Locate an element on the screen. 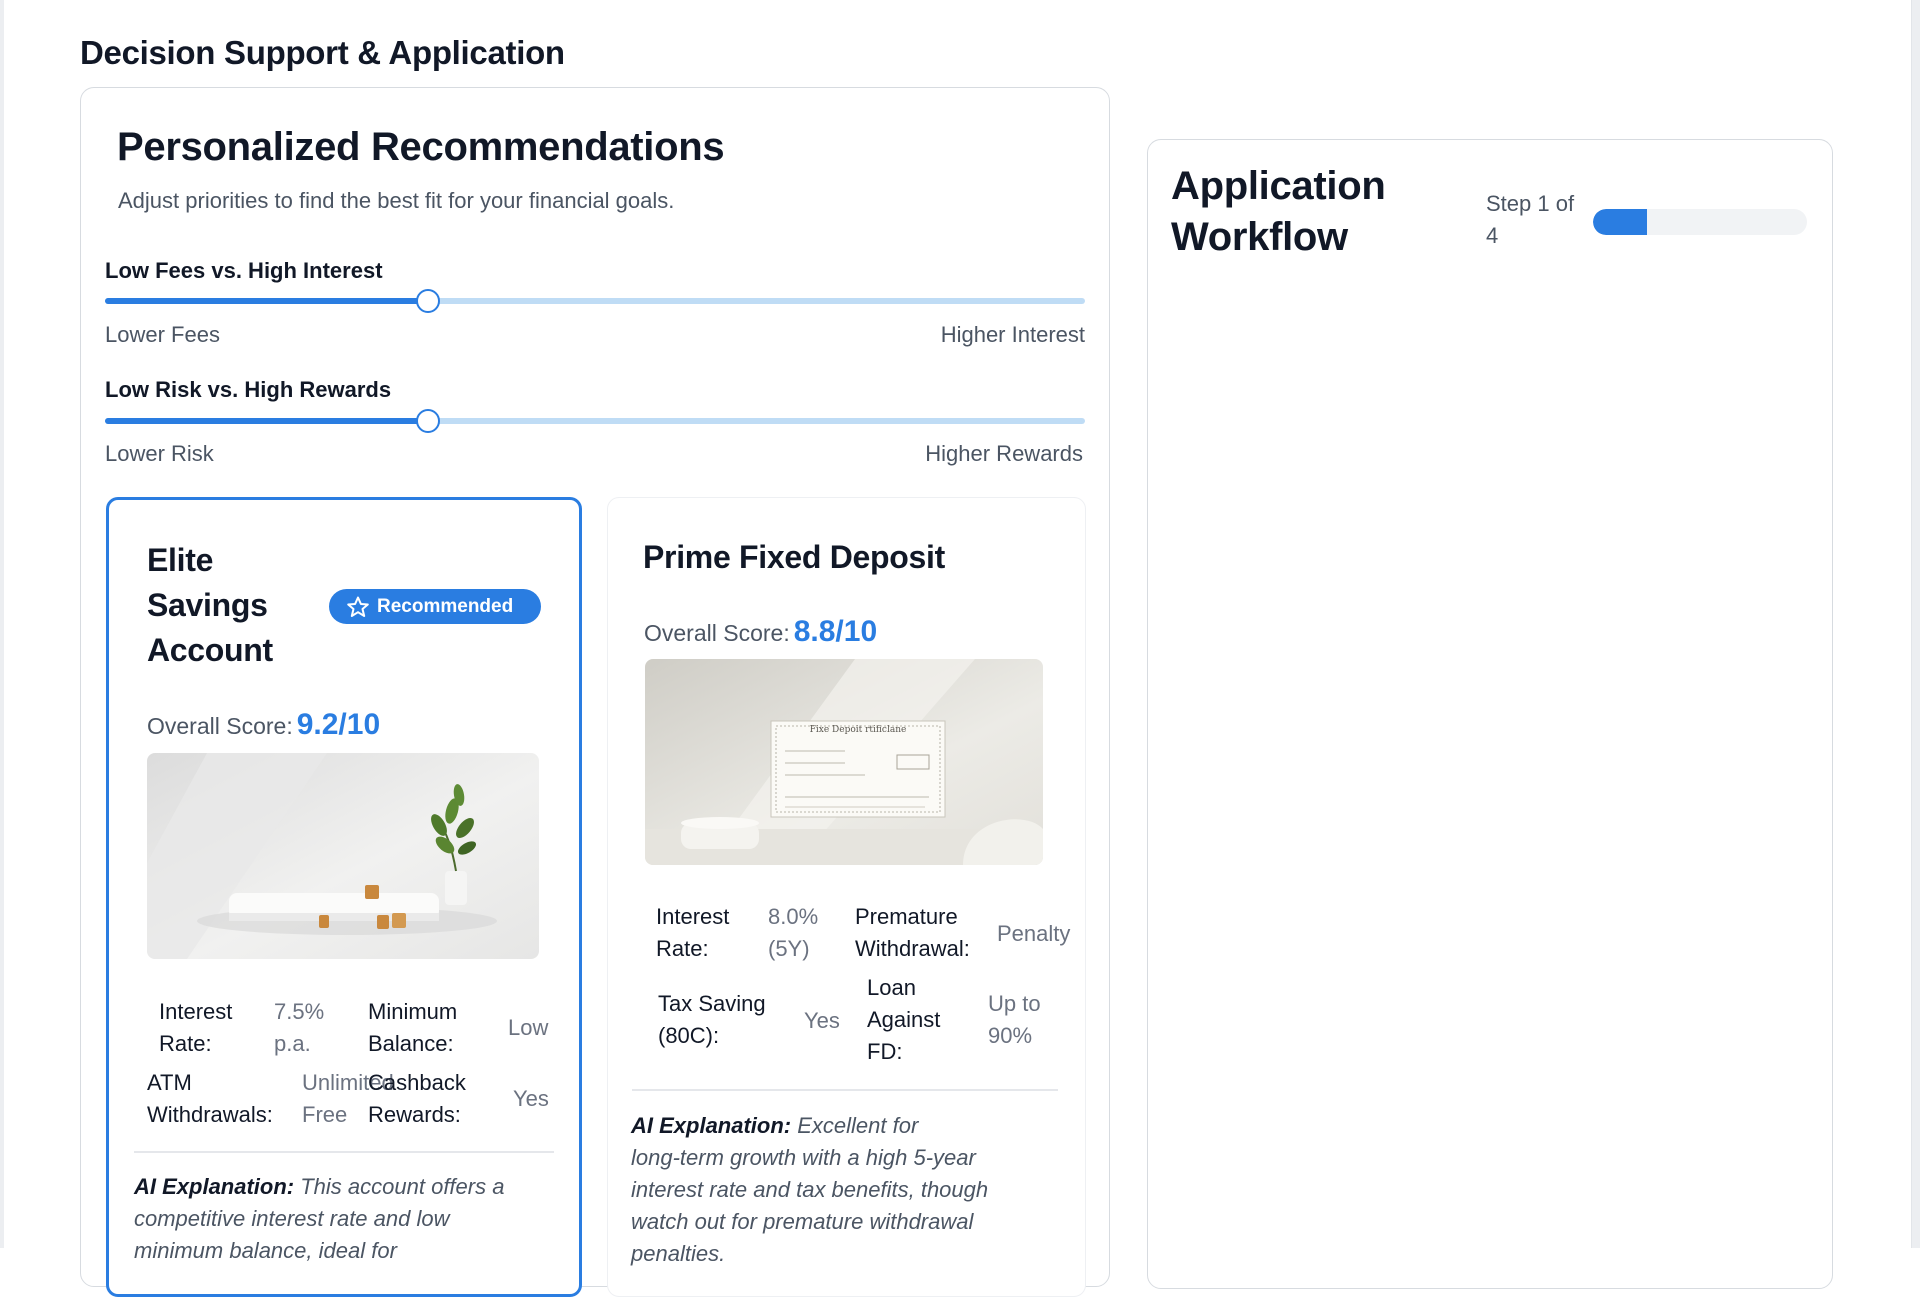  attribute-label-line: Against is located at coordinates (904, 1019).